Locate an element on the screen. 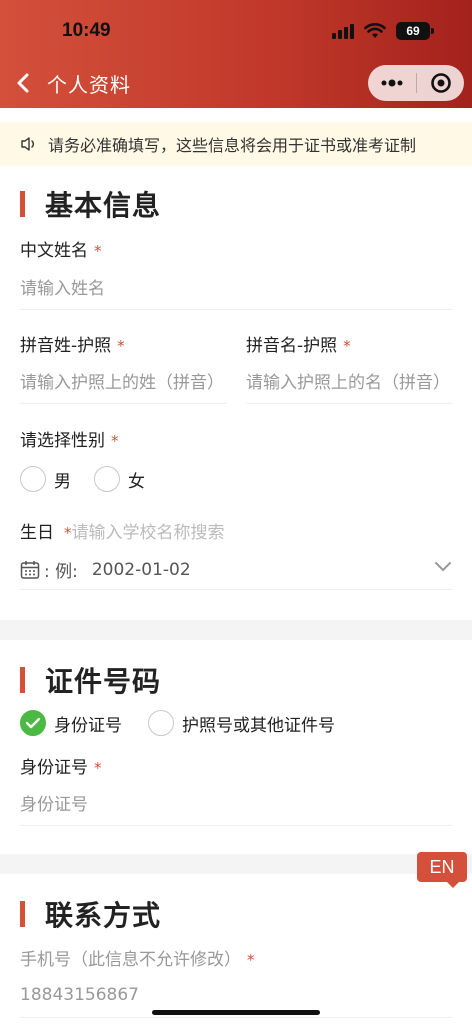  pinyin-last-placeholder: 请输入护照上的姓（拼音） is located at coordinates (122, 383).